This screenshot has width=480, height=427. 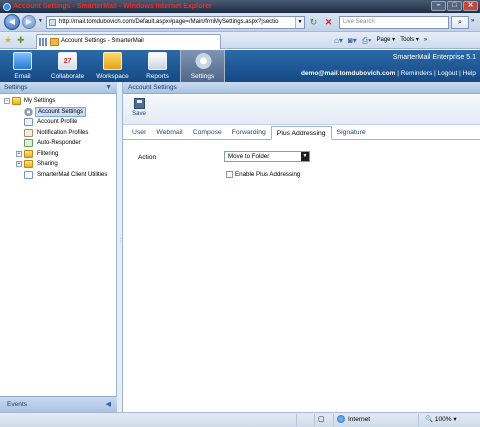 I want to click on tab-forwarding: Forwarding, so click(x=249, y=133).